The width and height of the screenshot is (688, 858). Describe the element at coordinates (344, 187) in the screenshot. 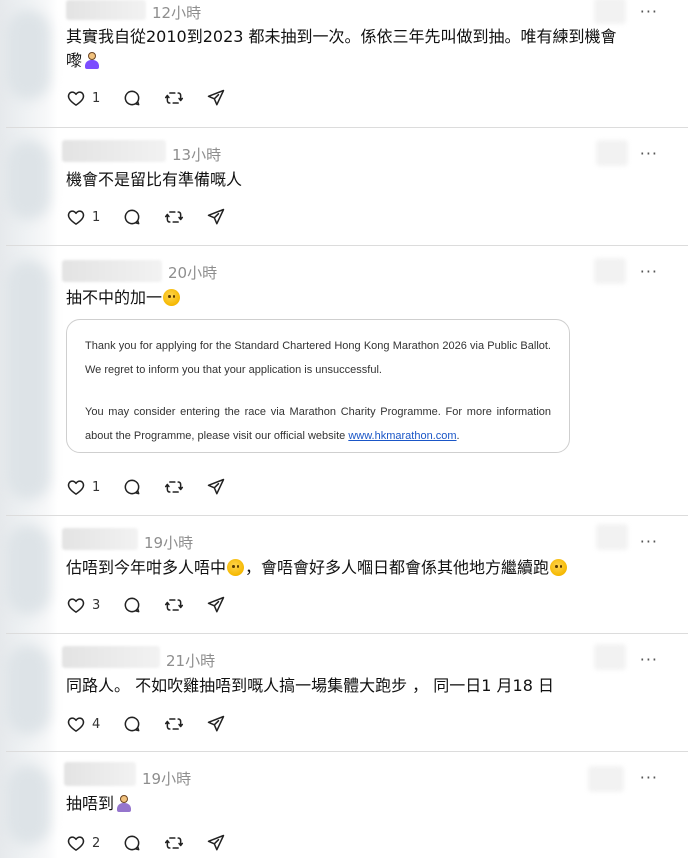

I see `reply-post: 13小時 ··· 機會不是留比有準備嘅人 1` at that location.